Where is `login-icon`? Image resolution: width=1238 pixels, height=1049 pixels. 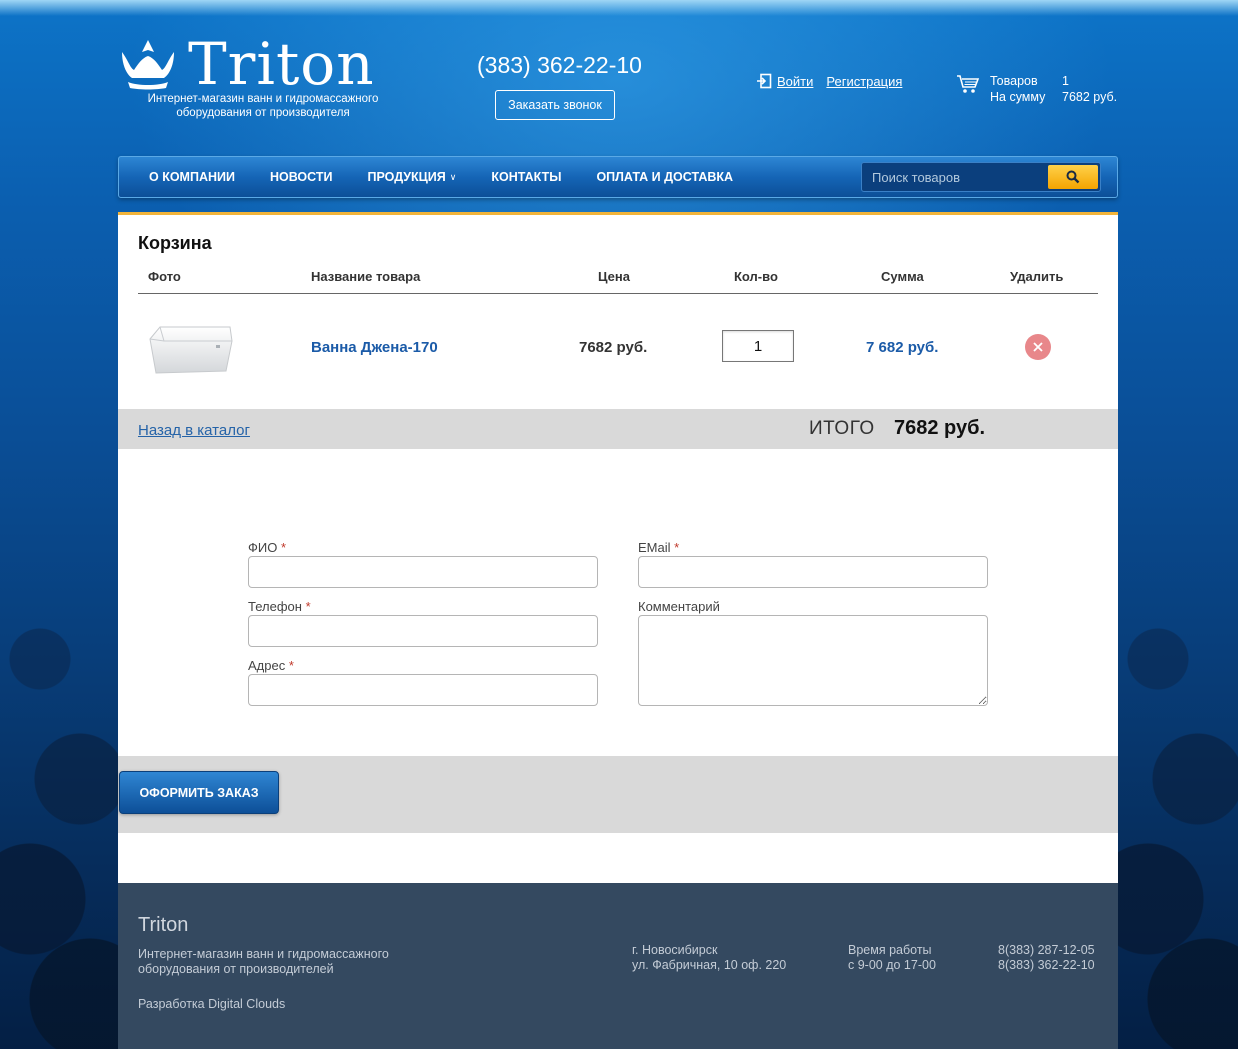 login-icon is located at coordinates (764, 81).